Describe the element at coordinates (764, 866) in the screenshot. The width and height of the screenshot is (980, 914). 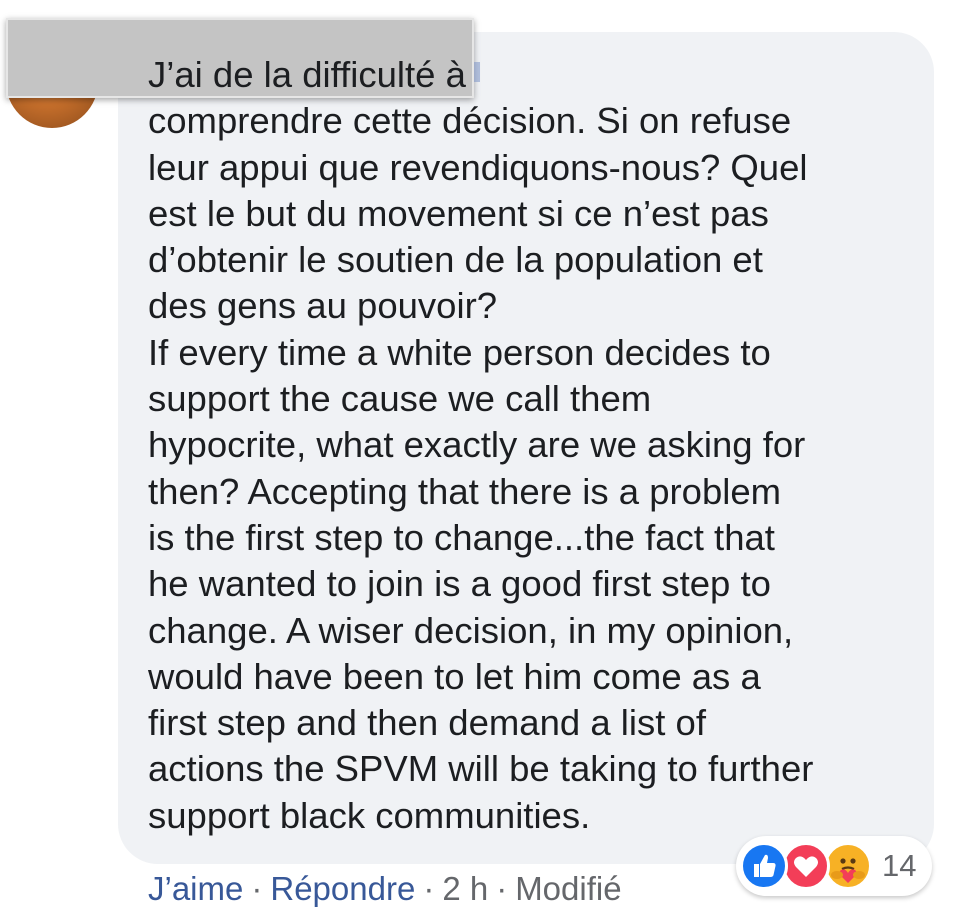
I see `like-icon` at that location.